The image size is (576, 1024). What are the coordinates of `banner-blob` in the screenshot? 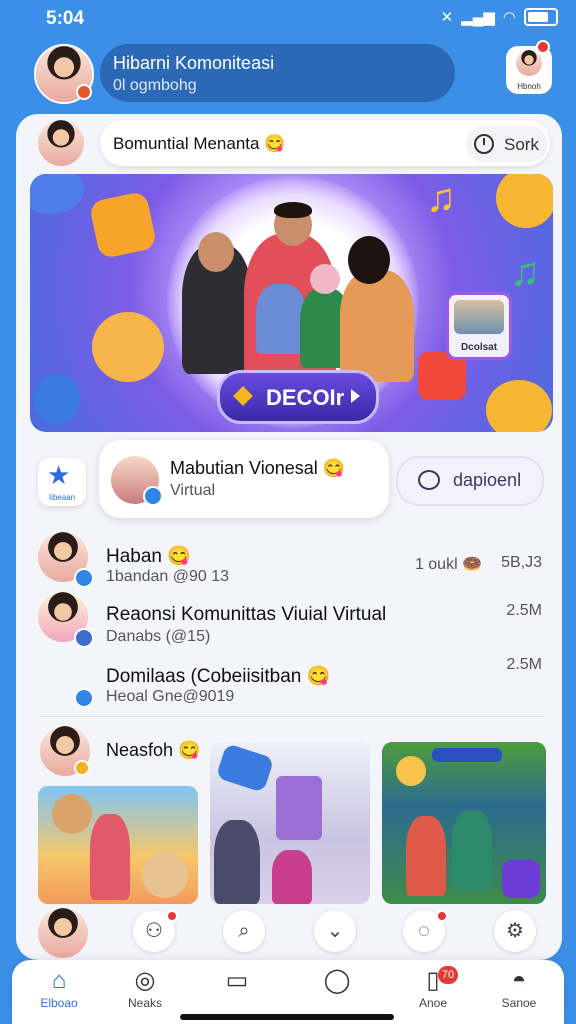 It's located at (57, 399).